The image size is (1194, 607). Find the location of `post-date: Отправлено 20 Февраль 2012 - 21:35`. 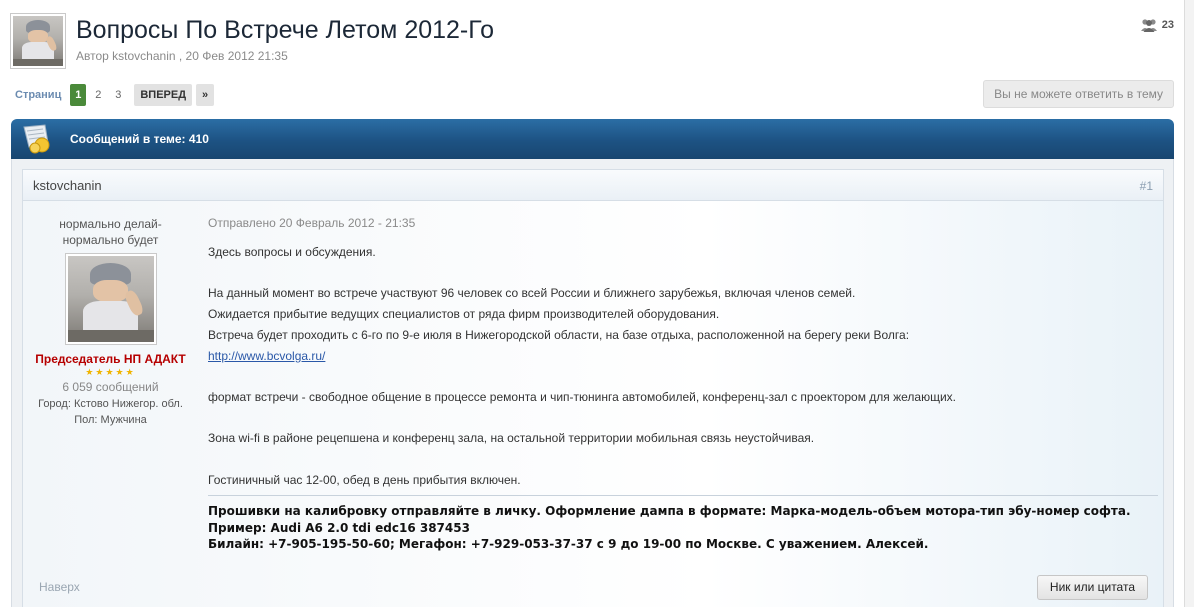

post-date: Отправлено 20 Февраль 2012 - 21:35 is located at coordinates (312, 223).